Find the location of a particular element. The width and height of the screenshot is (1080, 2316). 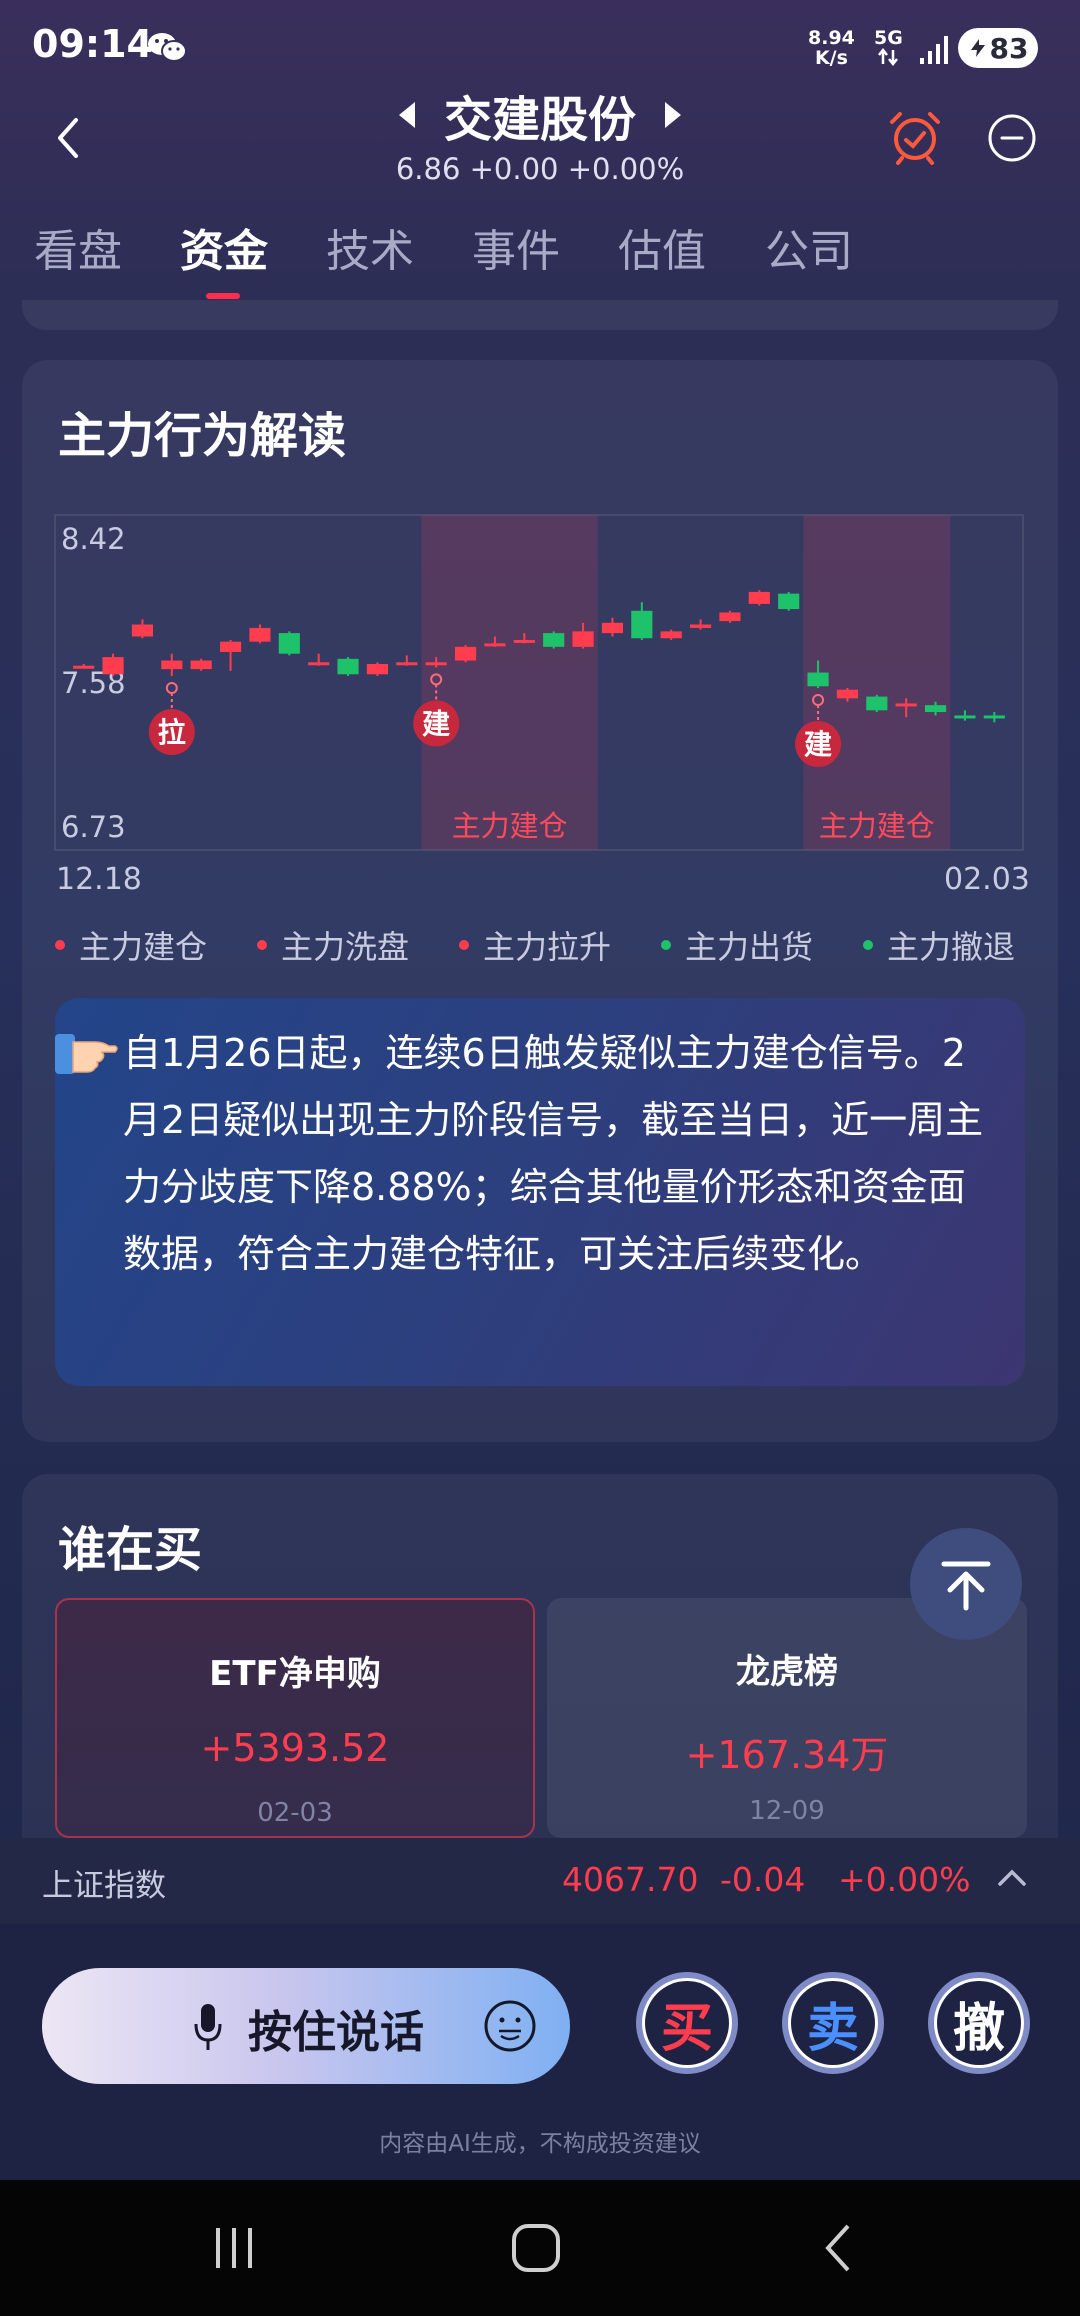

legend-item: 主力出货 is located at coordinates (737, 945).